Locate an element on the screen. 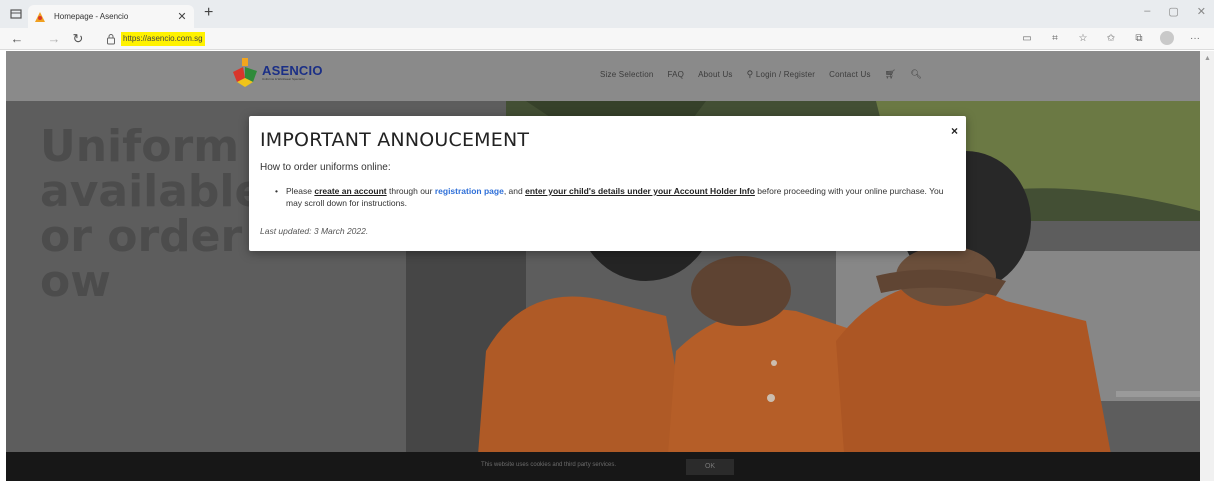 This screenshot has width=1214, height=481. registration-page-link: registration page is located at coordinates (469, 191).